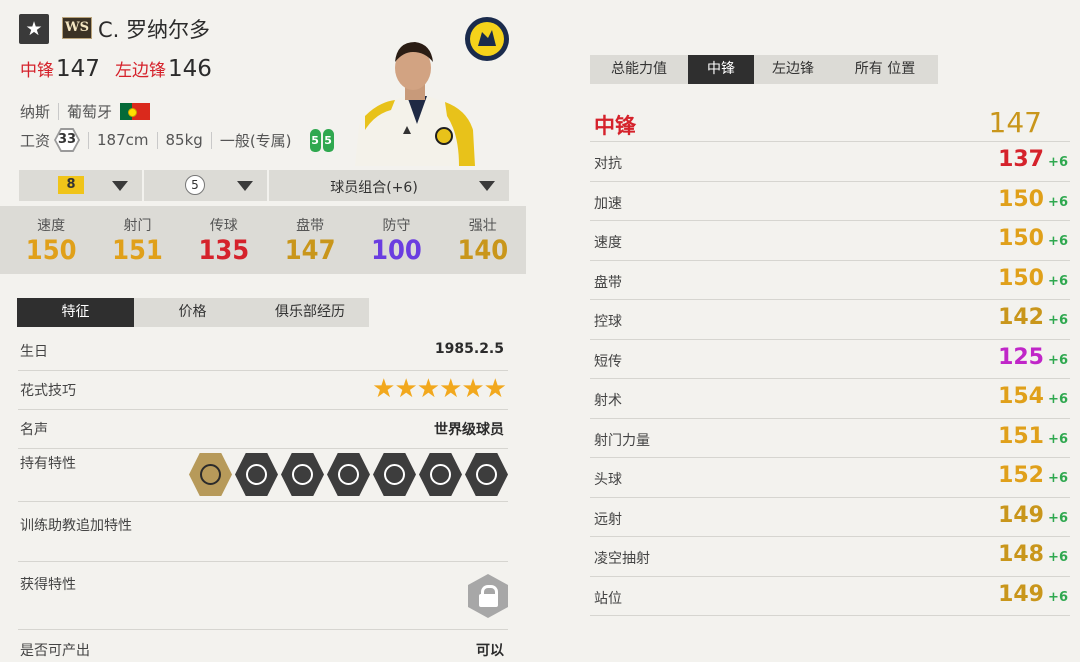 Image resolution: width=1080 pixels, height=662 pixels. I want to click on tab-striker: 中锋, so click(721, 69).